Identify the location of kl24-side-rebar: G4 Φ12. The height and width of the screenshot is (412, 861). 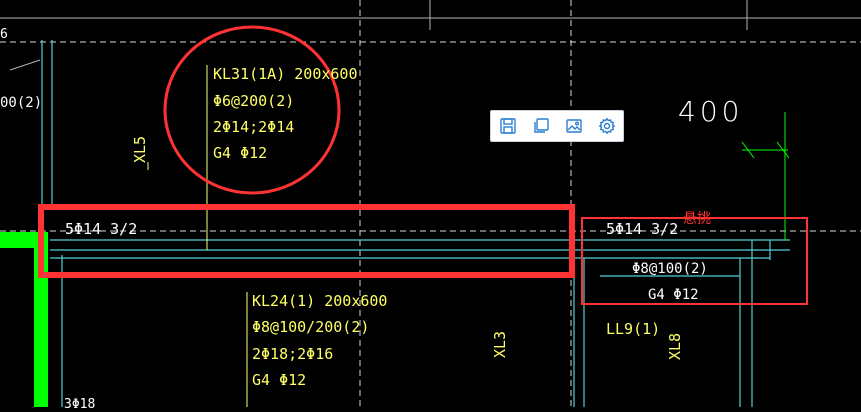
(279, 380).